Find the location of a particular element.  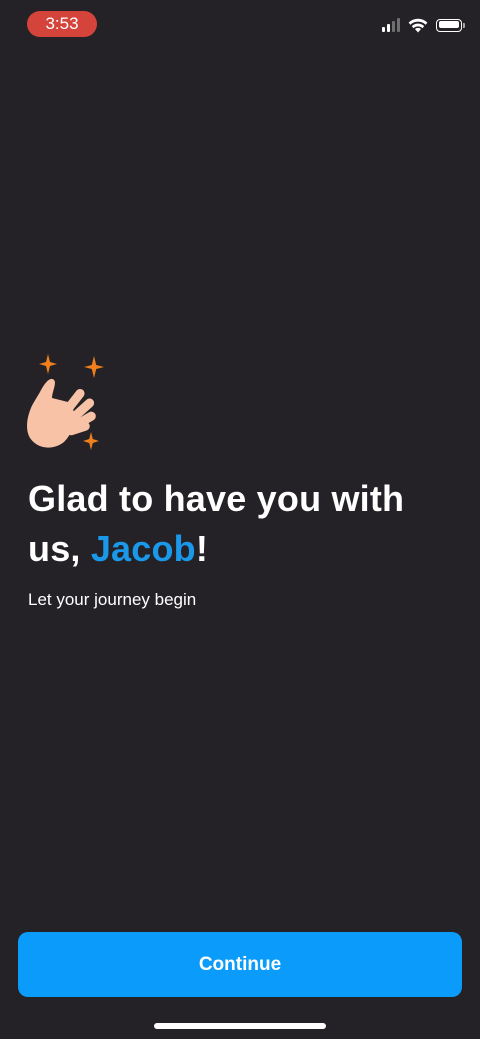

home-indicator is located at coordinates (240, 1026).